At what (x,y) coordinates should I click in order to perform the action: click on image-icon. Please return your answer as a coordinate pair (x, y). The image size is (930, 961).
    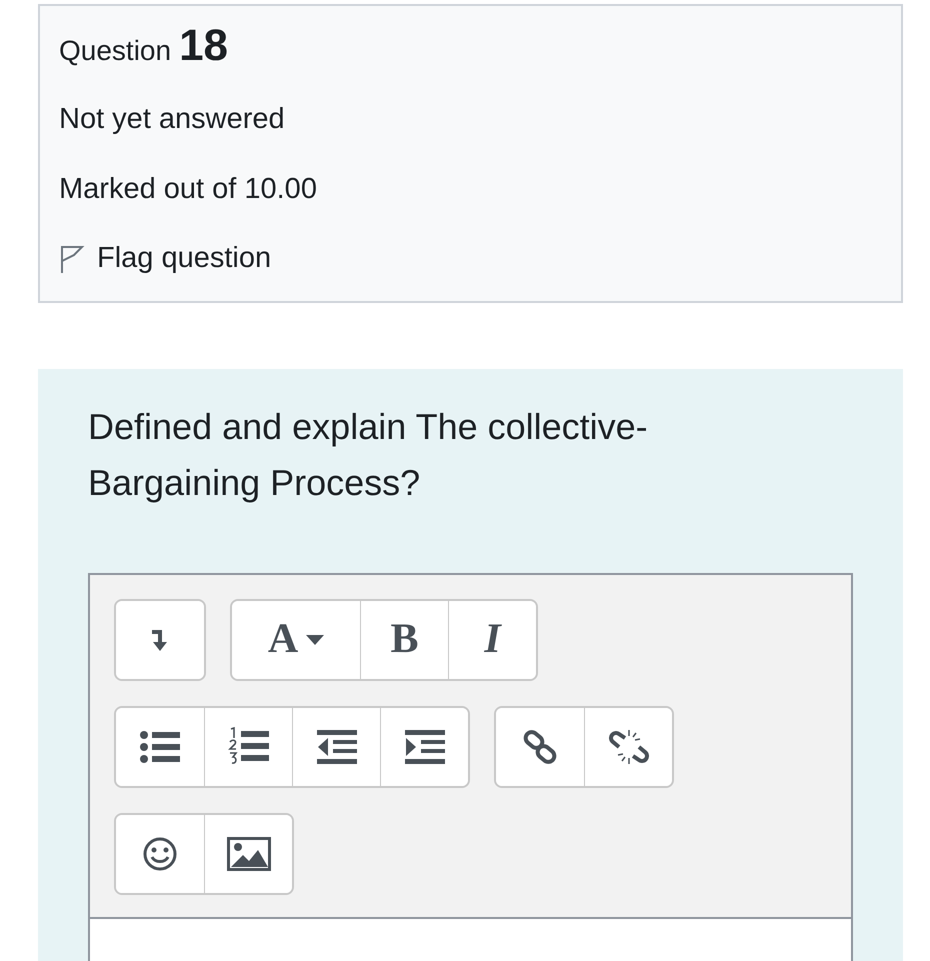
    Looking at the image, I should click on (248, 853).